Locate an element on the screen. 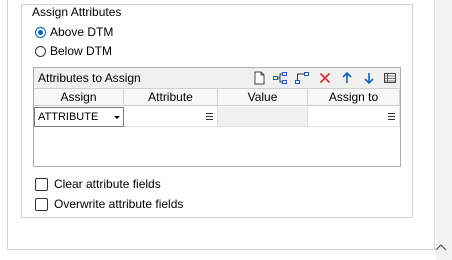 This screenshot has width=452, height=260. new-file-icon is located at coordinates (259, 78).